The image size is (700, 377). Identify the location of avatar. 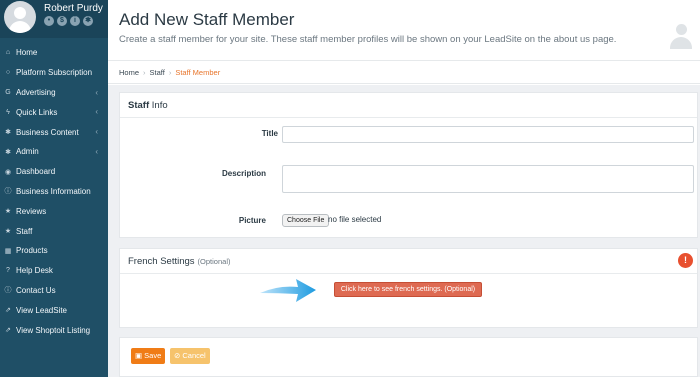
(20, 17).